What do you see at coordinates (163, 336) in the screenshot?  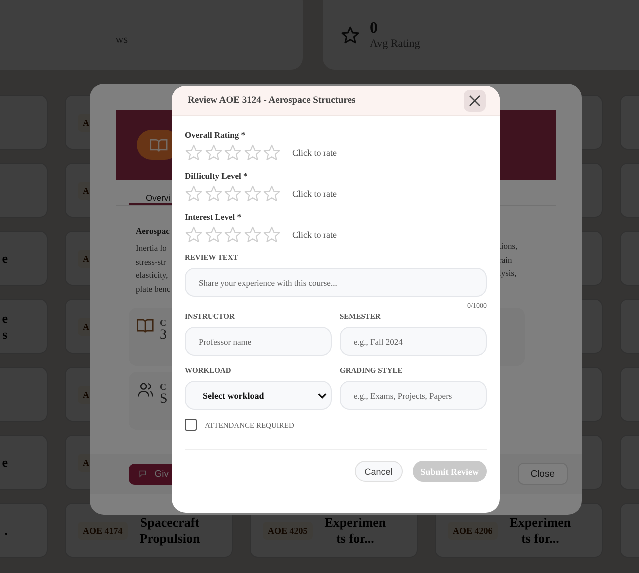 I see `info-value: 3` at bounding box center [163, 336].